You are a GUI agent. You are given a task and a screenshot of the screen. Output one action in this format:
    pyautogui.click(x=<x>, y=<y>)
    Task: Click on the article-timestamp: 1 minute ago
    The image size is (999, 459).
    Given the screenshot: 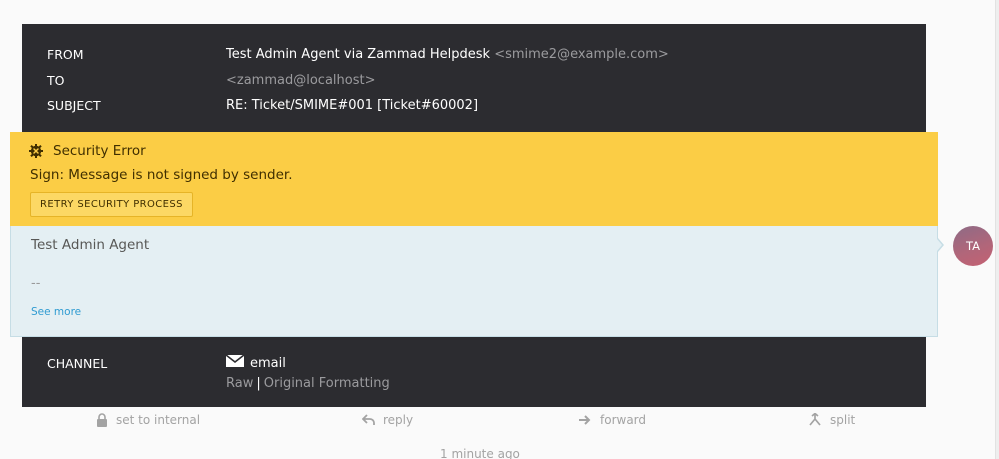 What is the action you would take?
    pyautogui.click(x=480, y=453)
    